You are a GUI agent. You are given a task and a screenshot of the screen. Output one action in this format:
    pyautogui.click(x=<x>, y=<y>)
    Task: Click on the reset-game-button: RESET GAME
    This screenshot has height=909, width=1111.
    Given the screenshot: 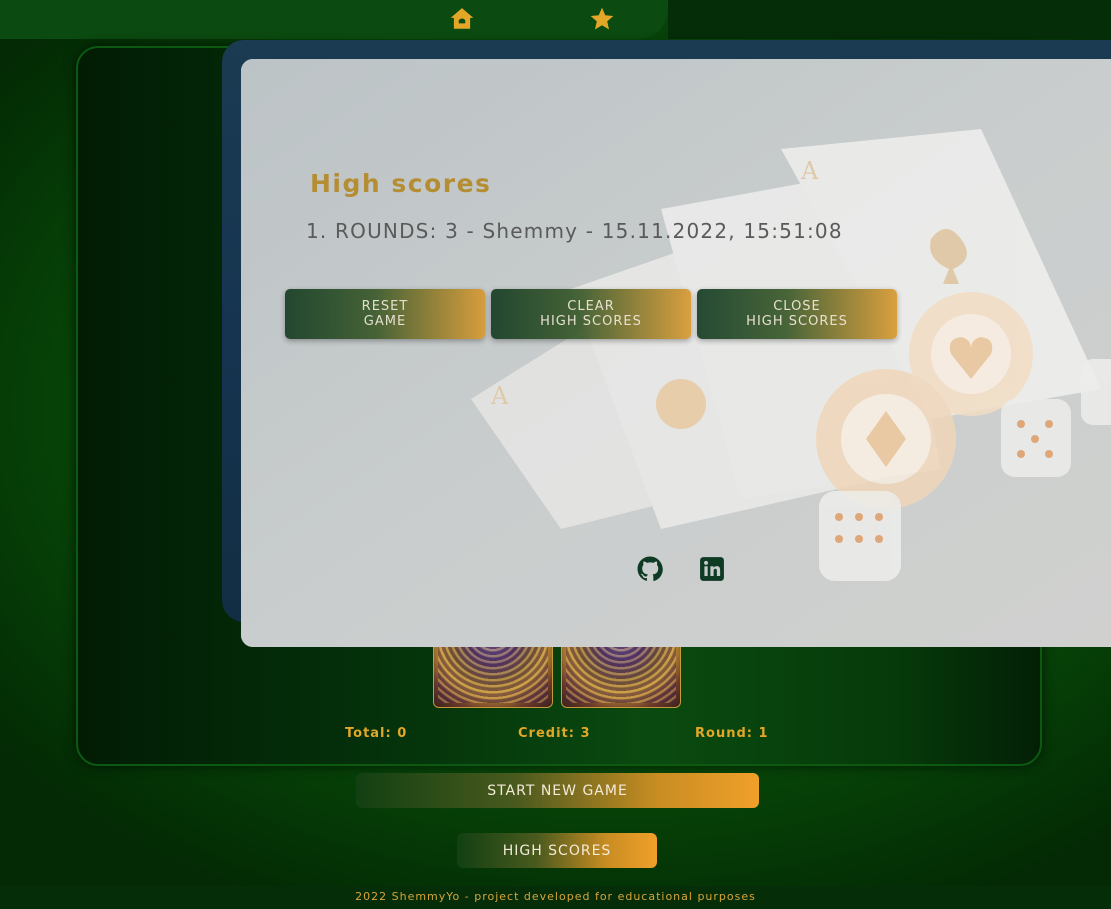 What is the action you would take?
    pyautogui.click(x=385, y=314)
    